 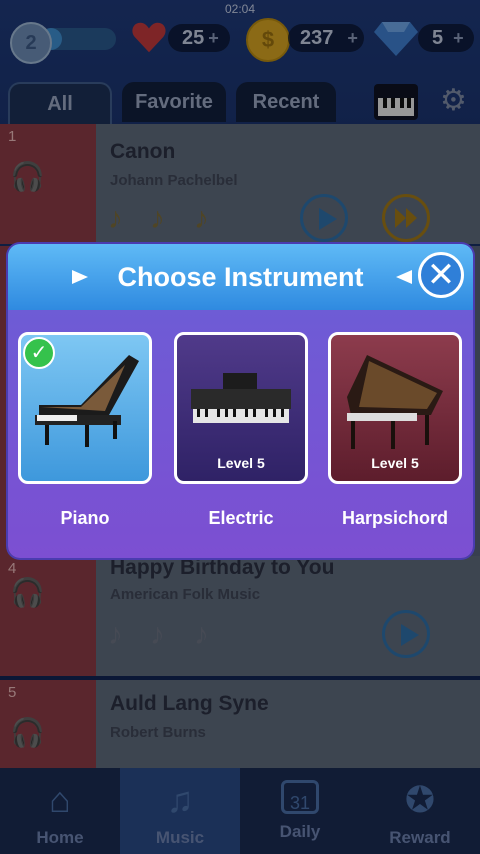 What do you see at coordinates (395, 518) in the screenshot?
I see `instrument-name: Harpsichord` at bounding box center [395, 518].